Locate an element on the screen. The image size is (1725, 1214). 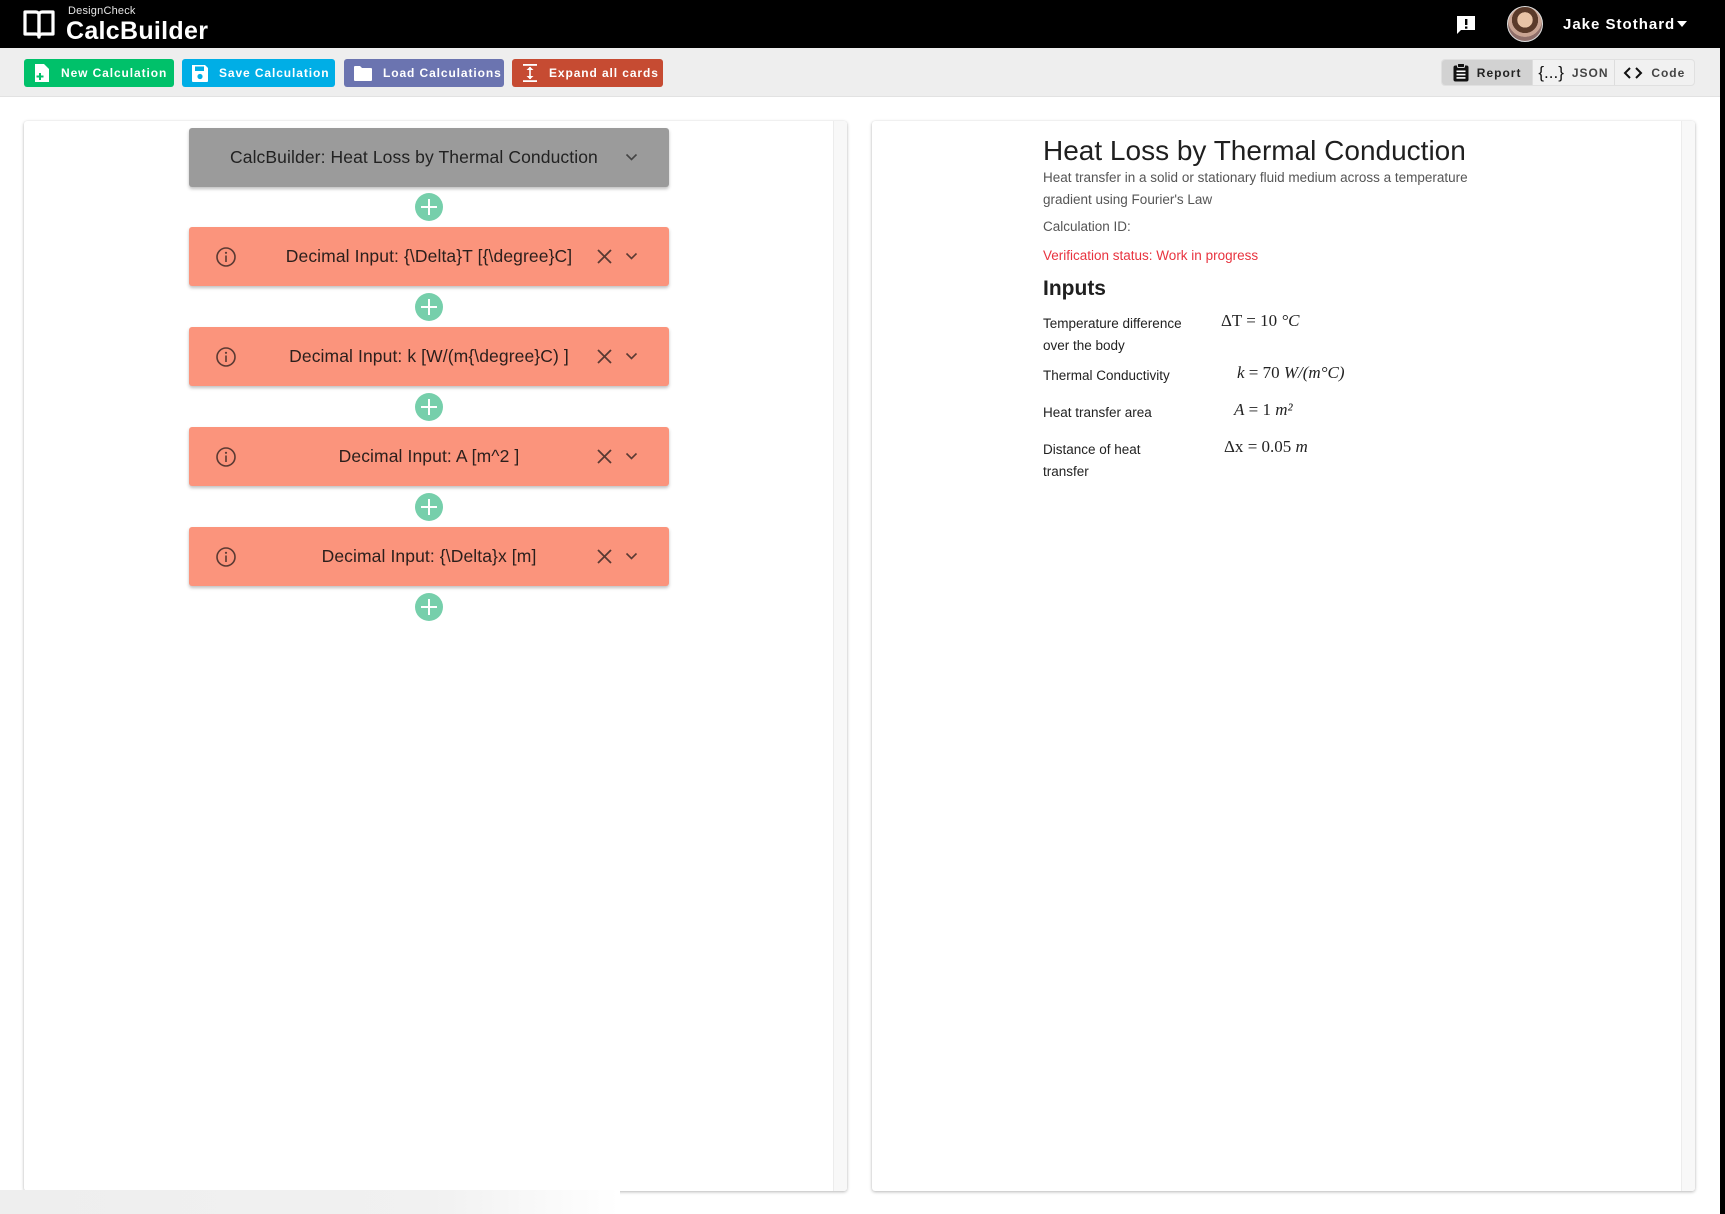
input-card: Decimal Input: {\Delta}T [{\degree}C] is located at coordinates (429, 256).